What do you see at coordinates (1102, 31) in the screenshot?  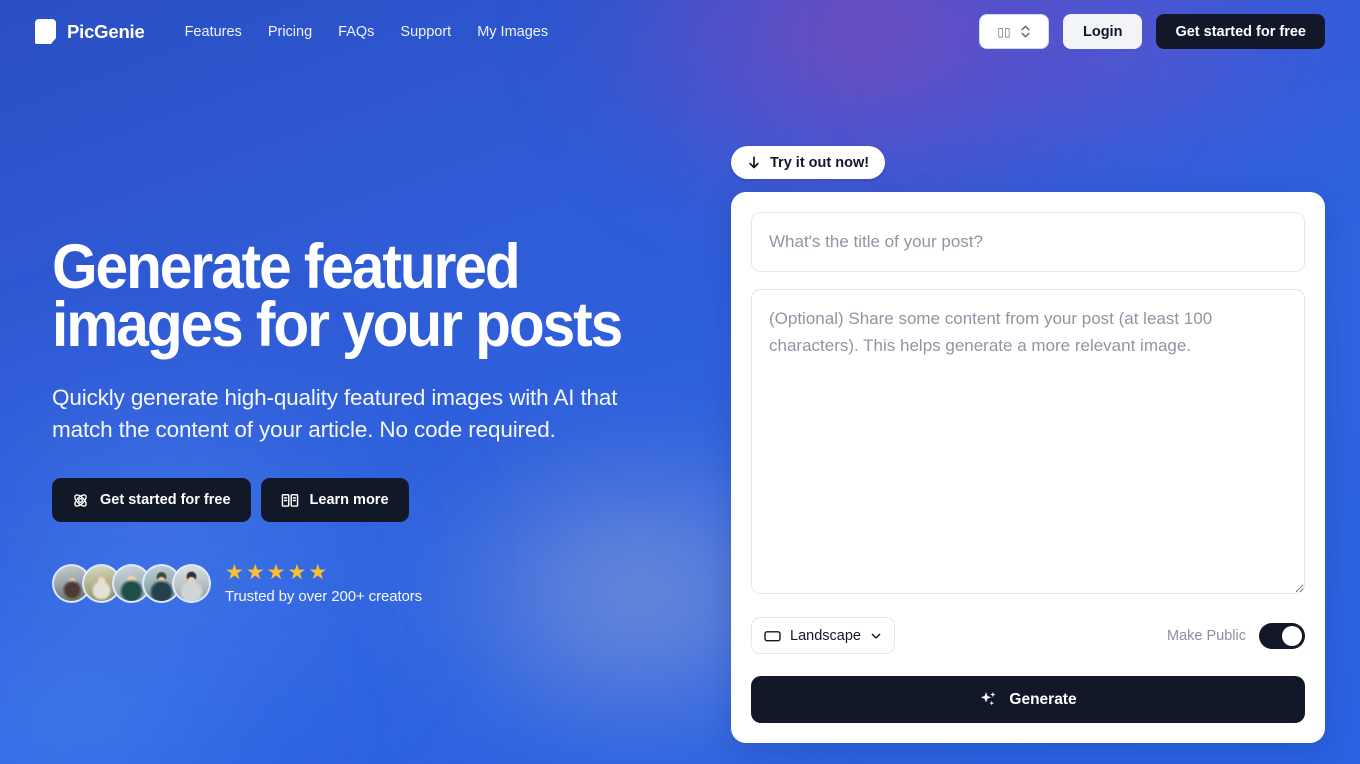 I see `login-button: Login` at bounding box center [1102, 31].